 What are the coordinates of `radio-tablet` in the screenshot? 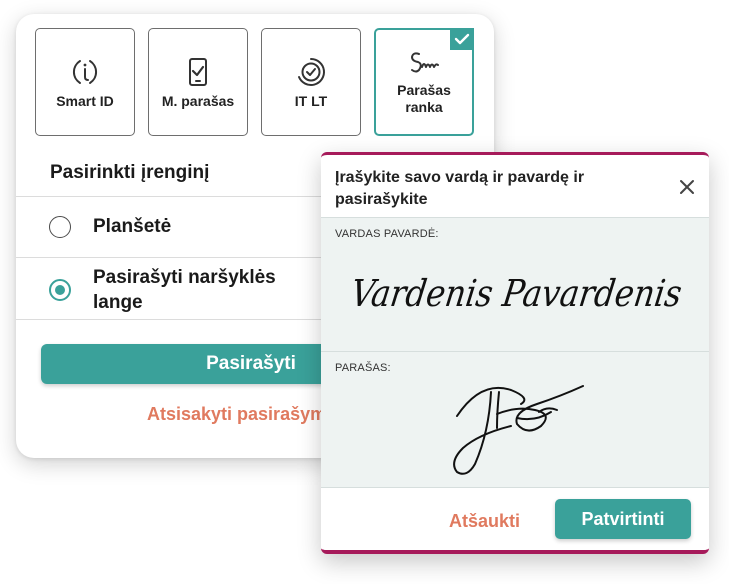 It's located at (60, 227).